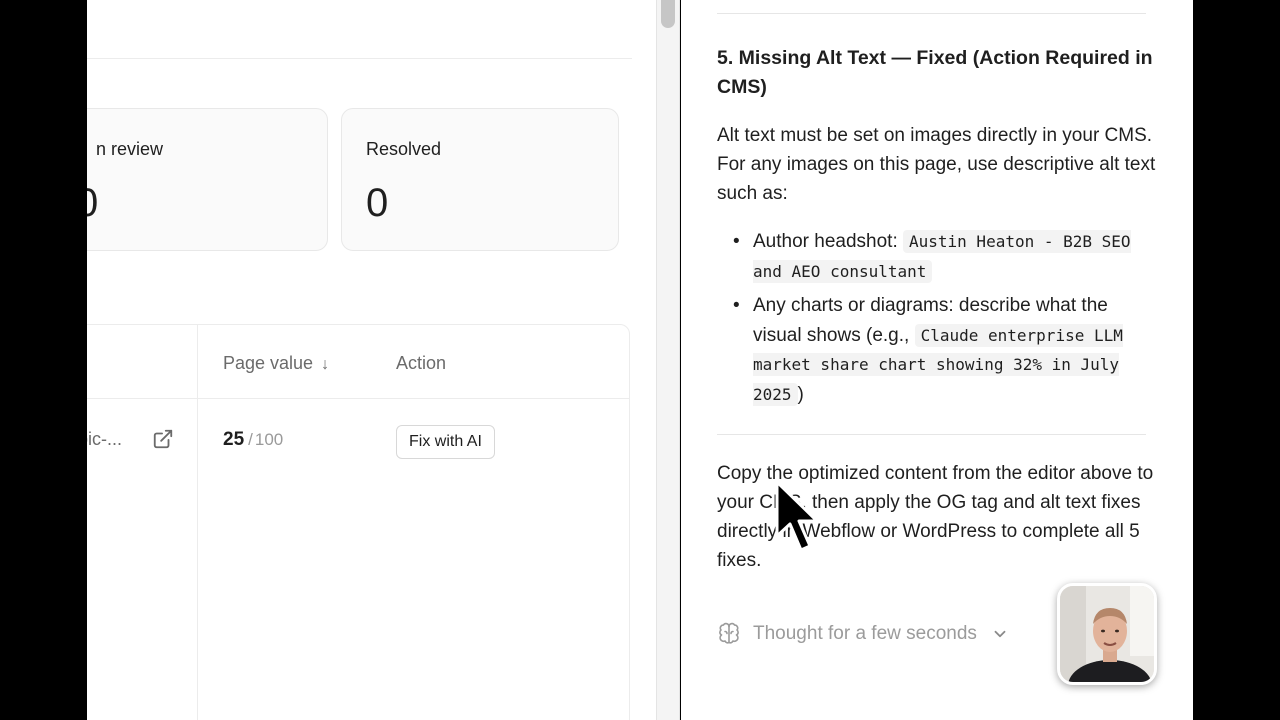 The height and width of the screenshot is (720, 1280). I want to click on presenter-video, so click(1107, 634).